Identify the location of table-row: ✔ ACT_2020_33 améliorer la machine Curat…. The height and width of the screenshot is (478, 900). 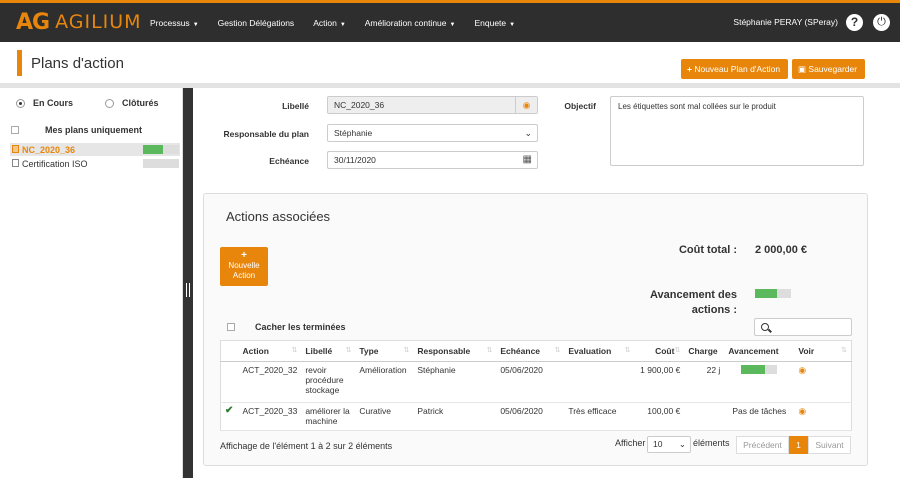
(536, 416).